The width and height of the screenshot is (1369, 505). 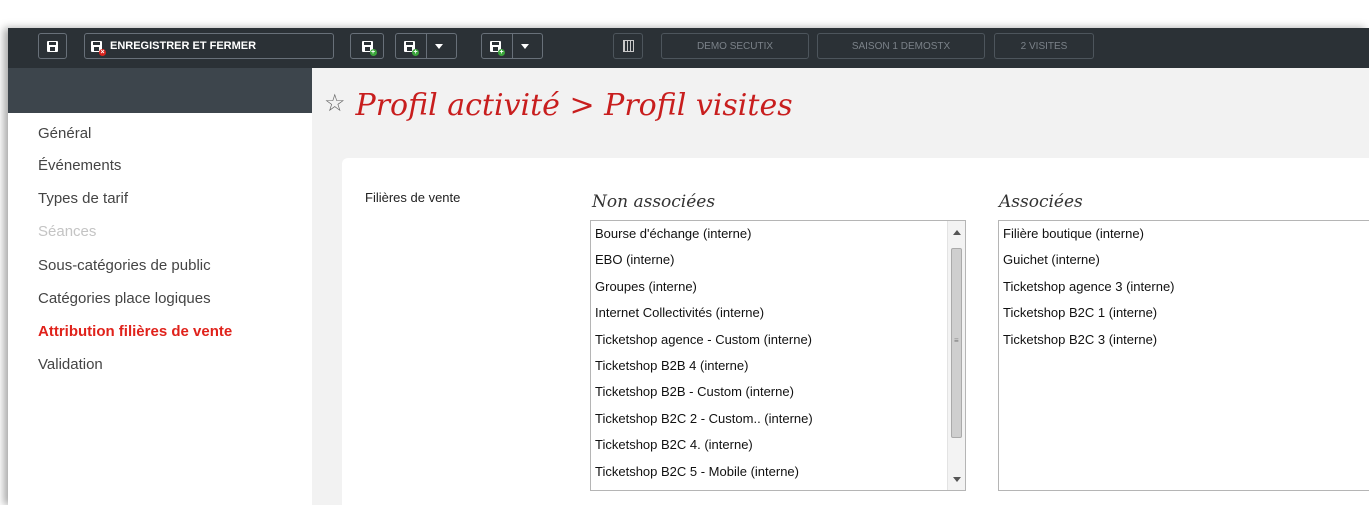 What do you see at coordinates (79, 165) in the screenshot?
I see `sidebar-item-events: Événements` at bounding box center [79, 165].